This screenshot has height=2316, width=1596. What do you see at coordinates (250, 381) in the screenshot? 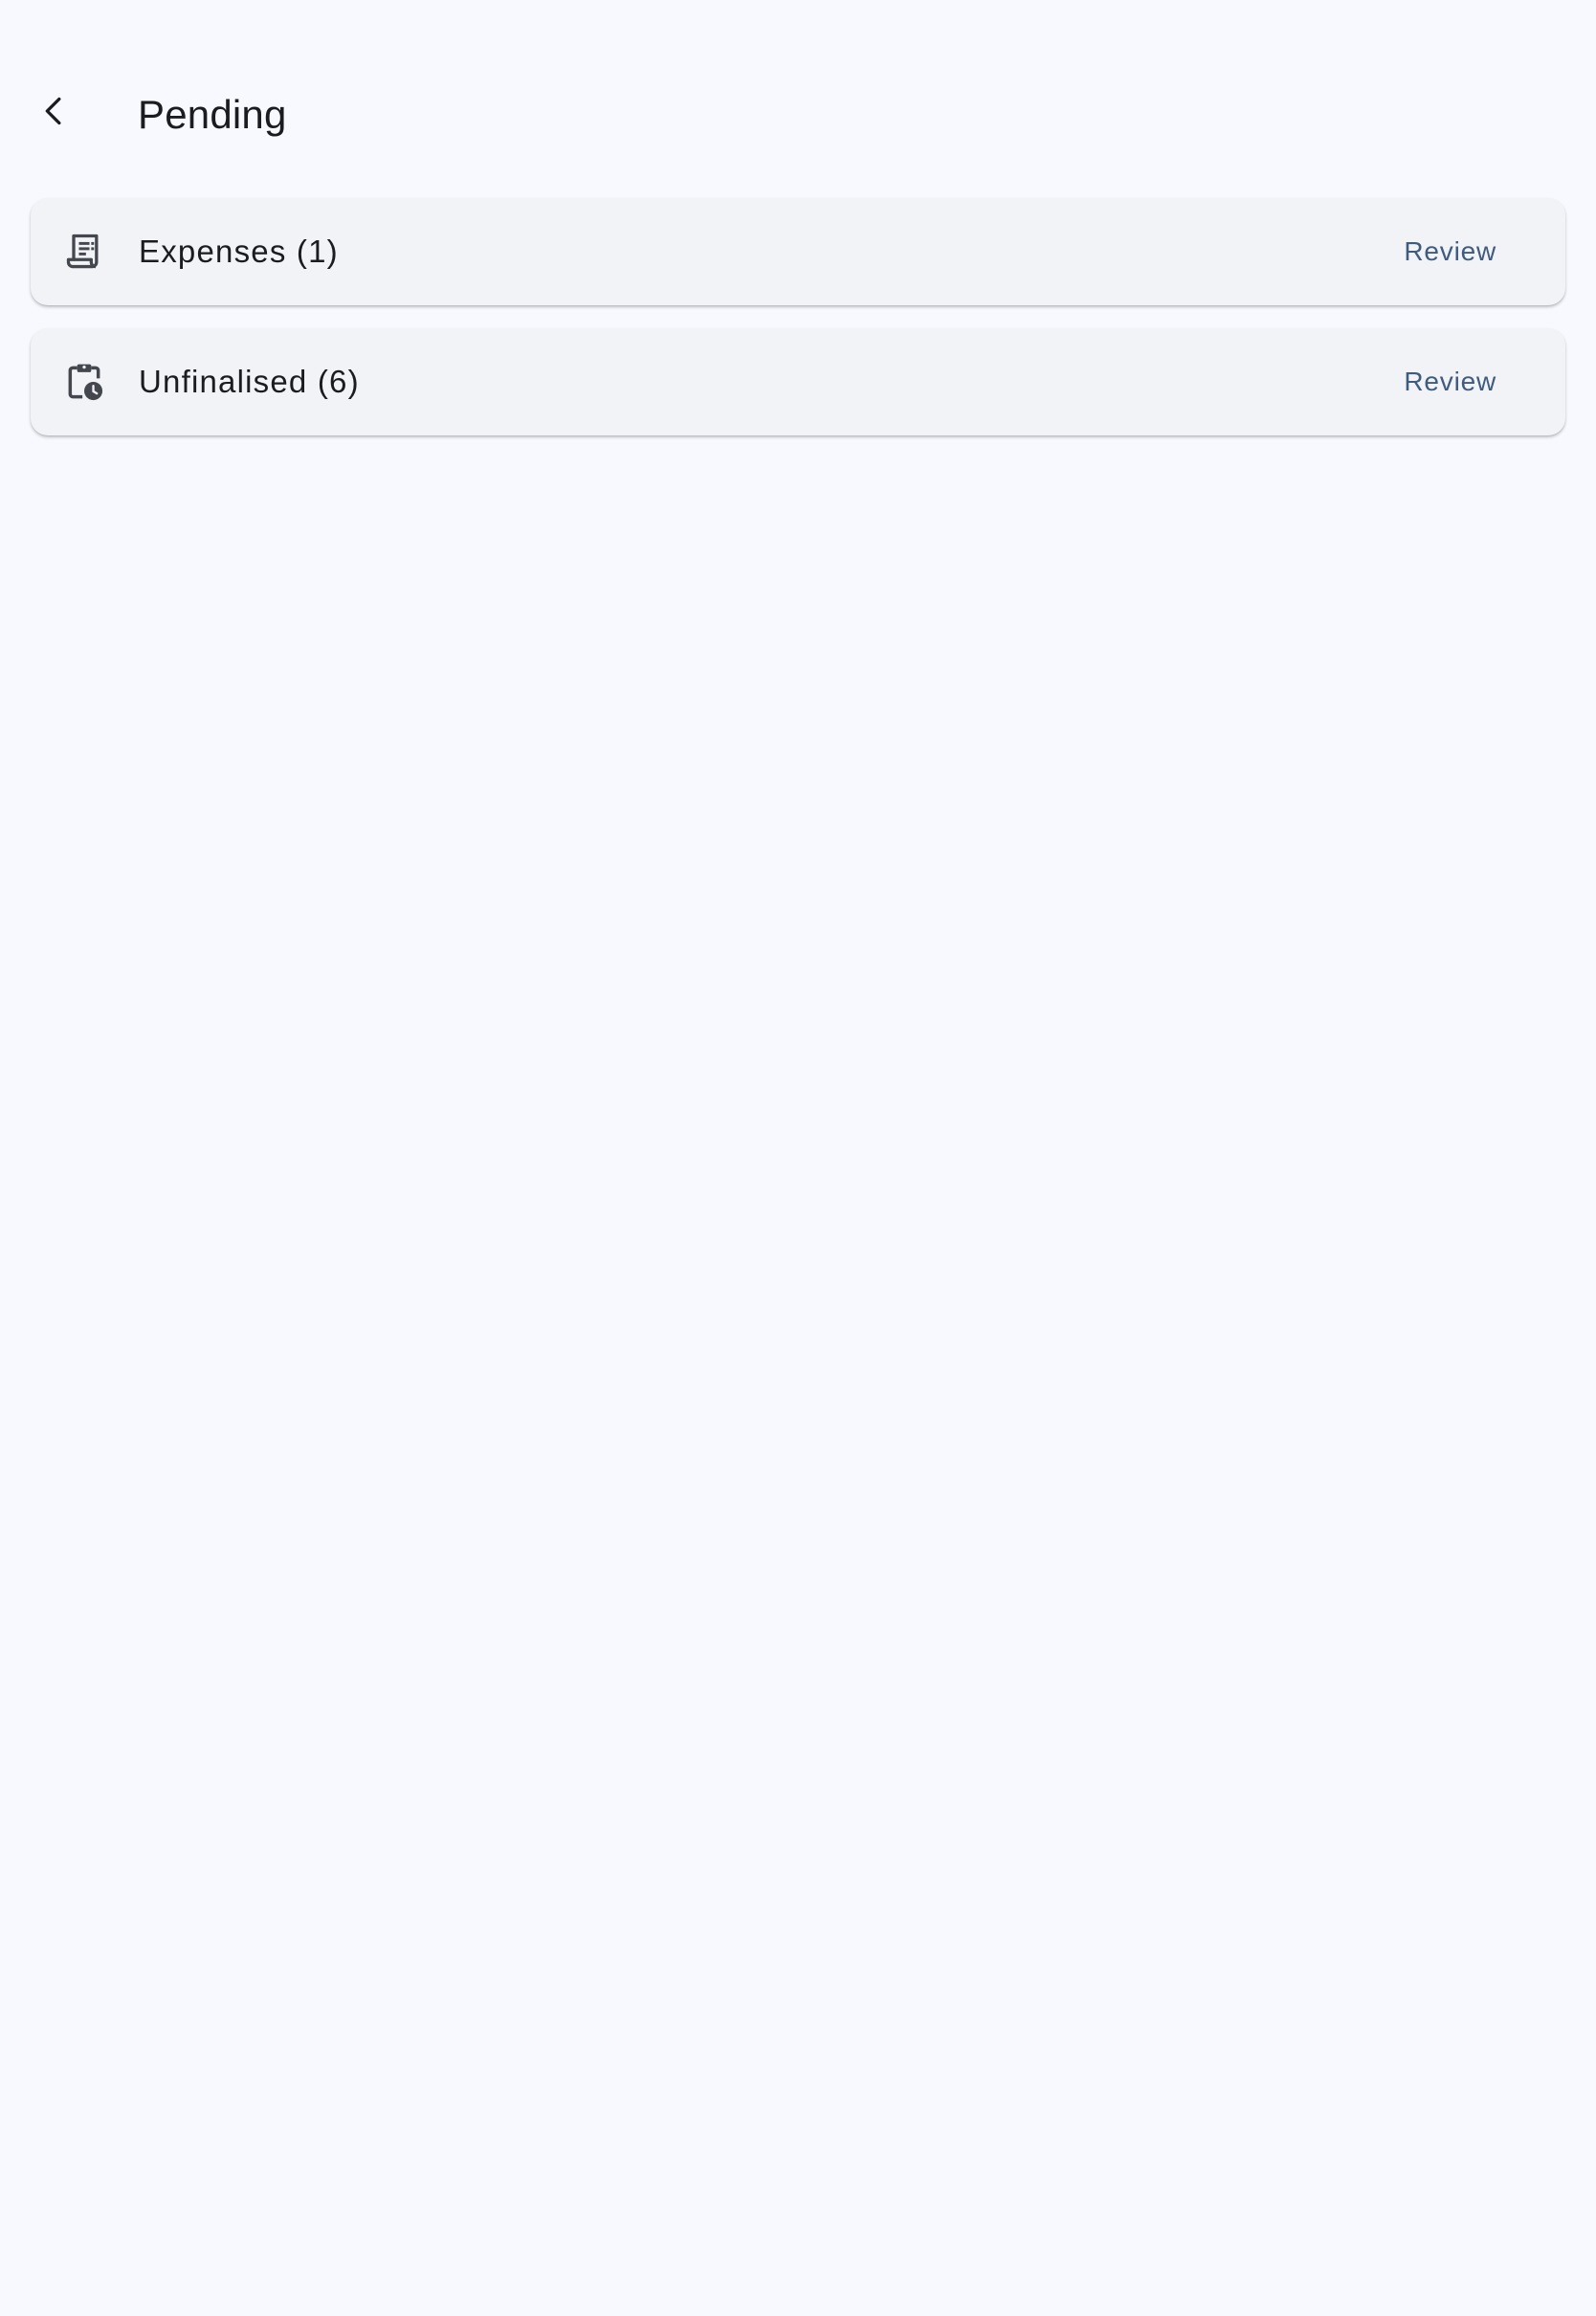
I see `item-label: Unfinalised (6)` at bounding box center [250, 381].